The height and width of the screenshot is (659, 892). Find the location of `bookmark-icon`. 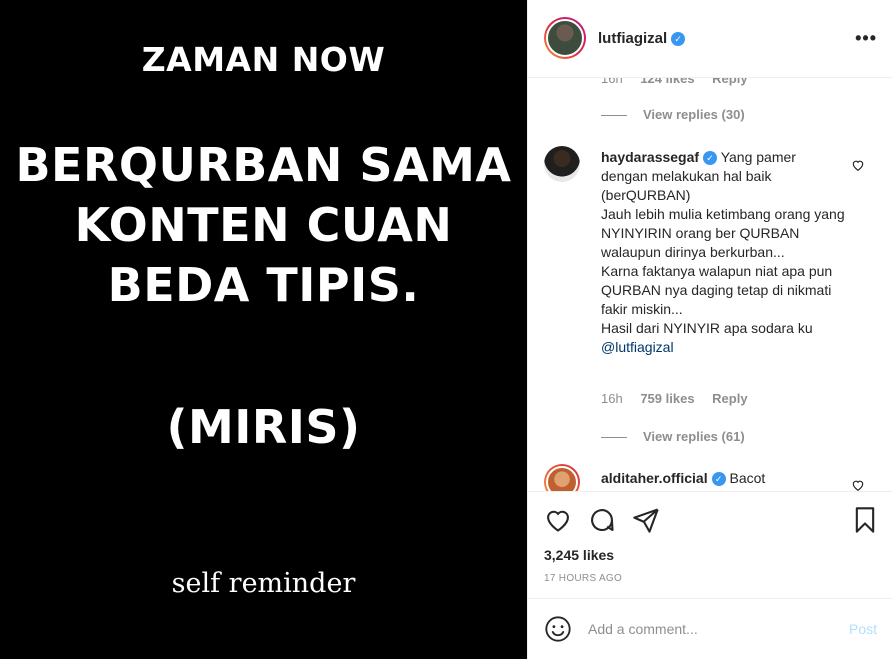

bookmark-icon is located at coordinates (865, 520).